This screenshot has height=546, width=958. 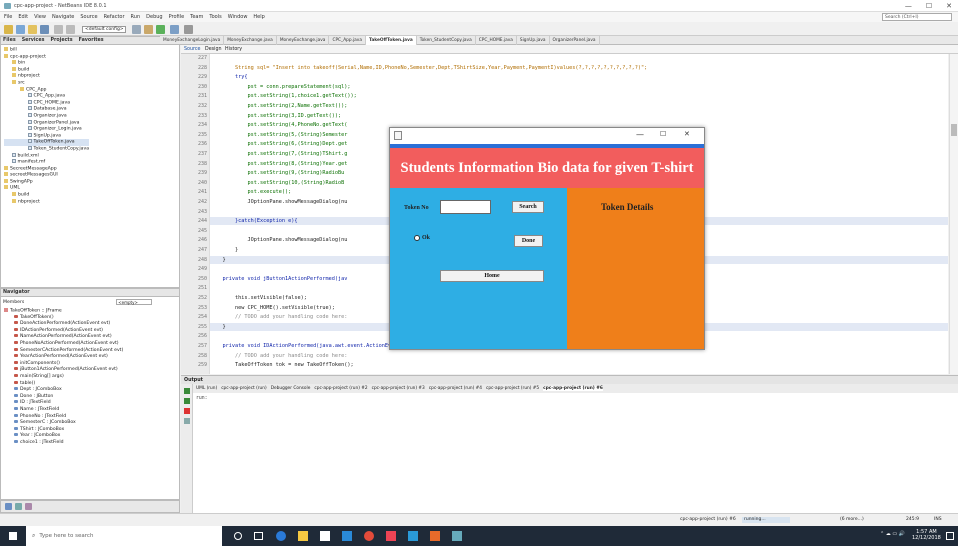 I want to click on tree-item: OrganizerPanel.java, so click(x=46, y=123).